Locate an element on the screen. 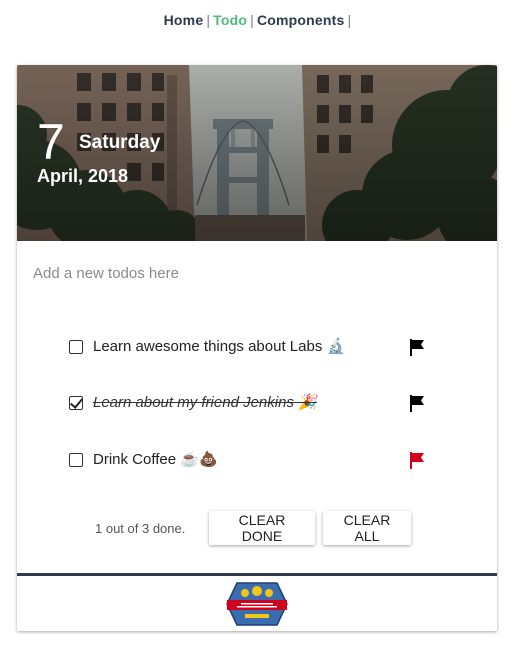 The image size is (518, 656). done-count-status: 1 out of 3 done. is located at coordinates (140, 528).